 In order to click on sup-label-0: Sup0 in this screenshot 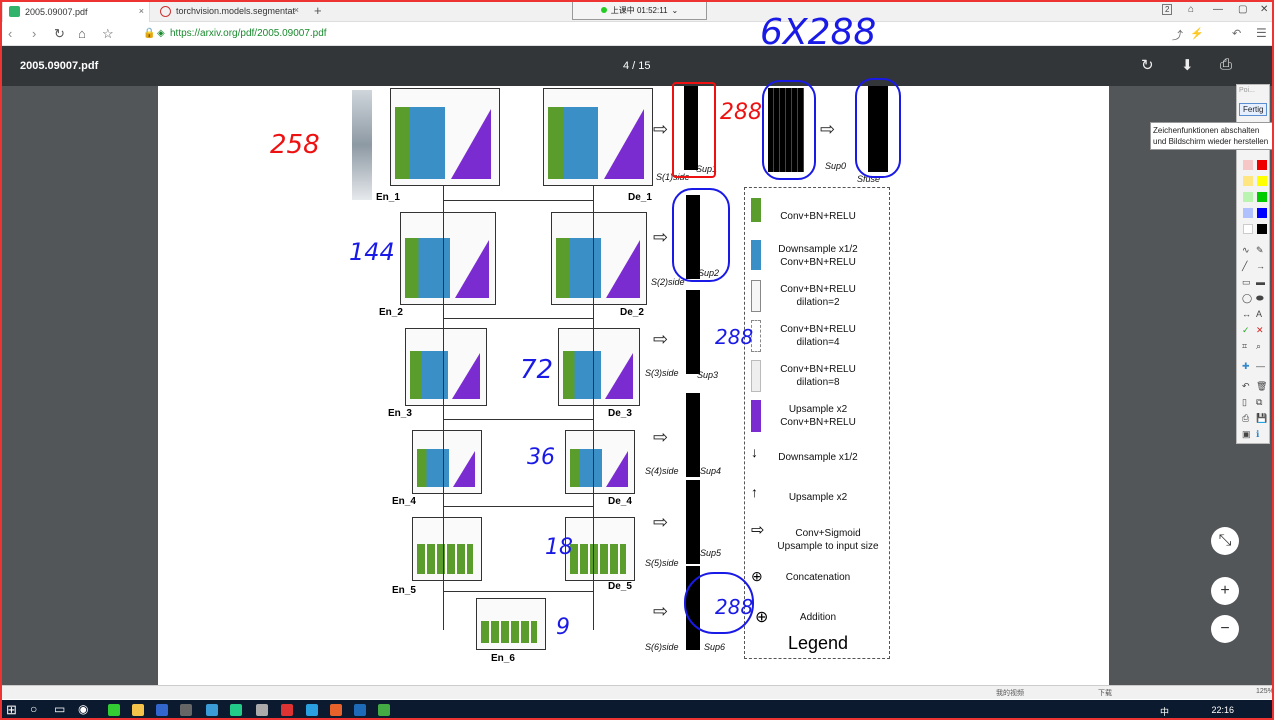, I will do `click(836, 166)`.